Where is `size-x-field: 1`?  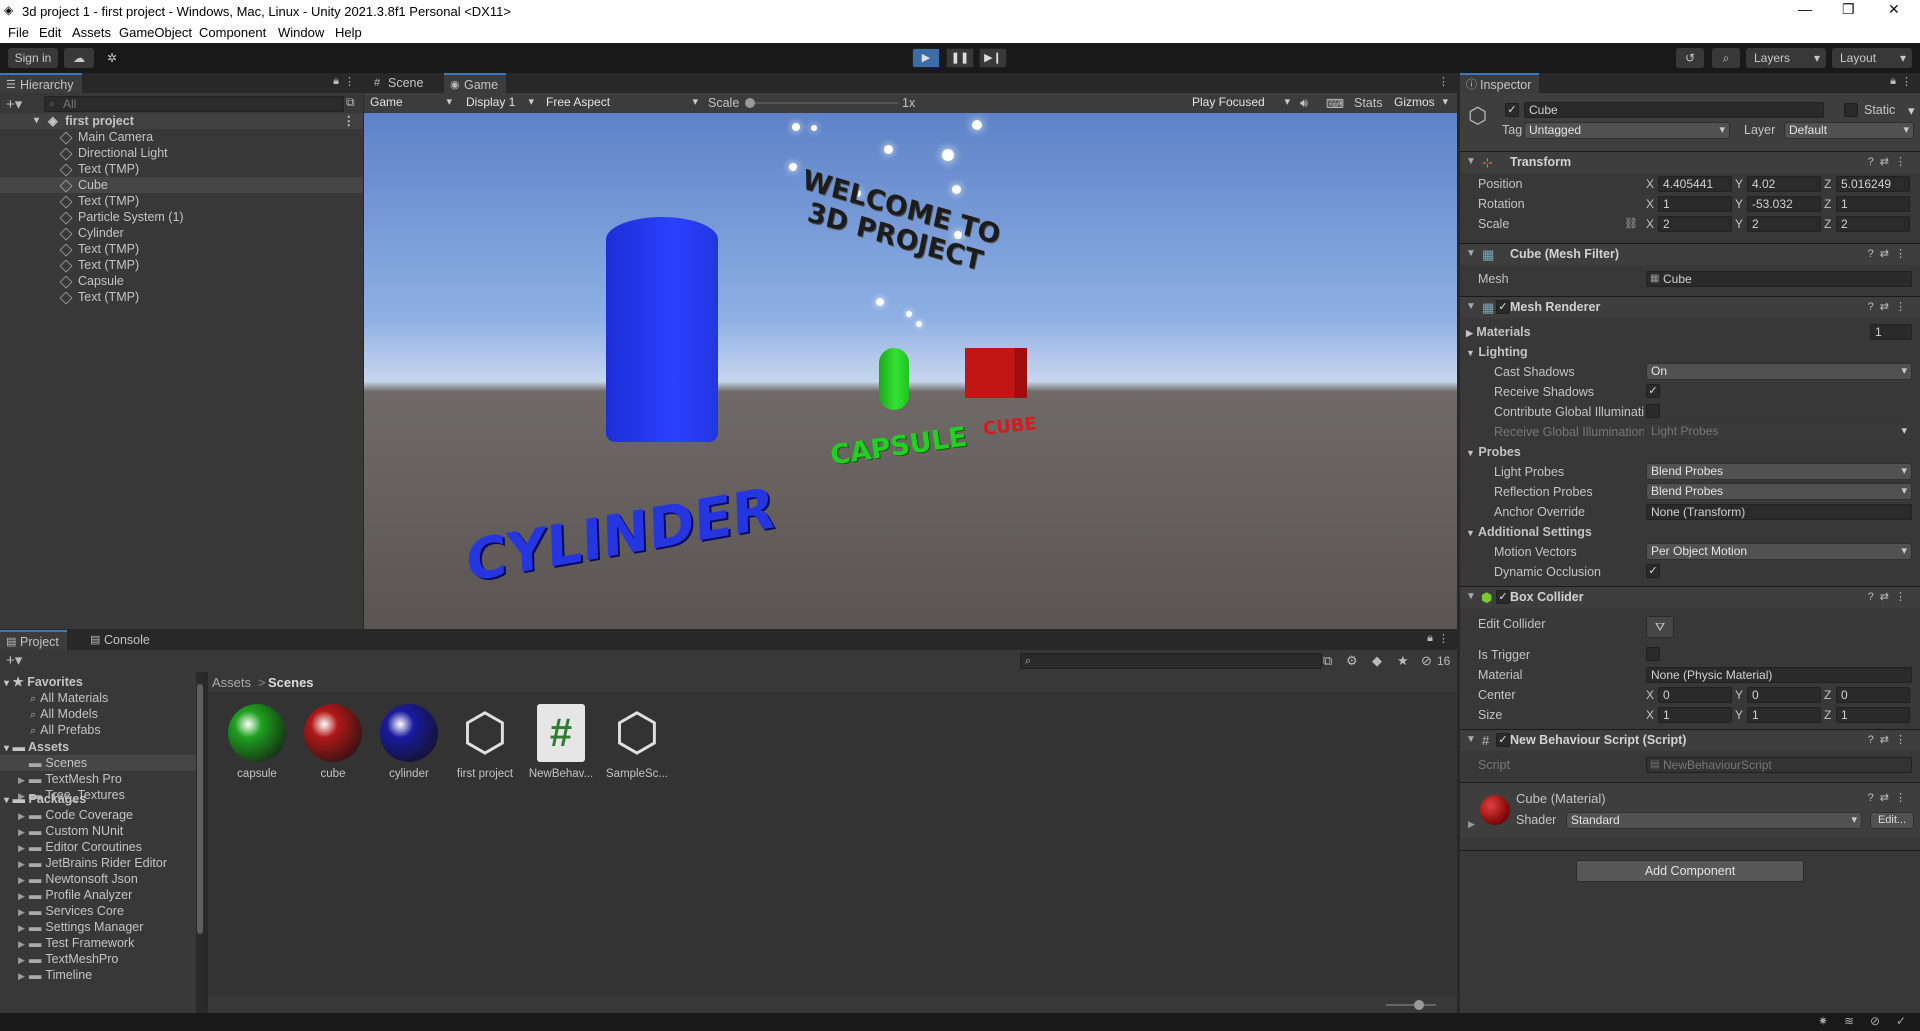
size-x-field: 1 is located at coordinates (1695, 715).